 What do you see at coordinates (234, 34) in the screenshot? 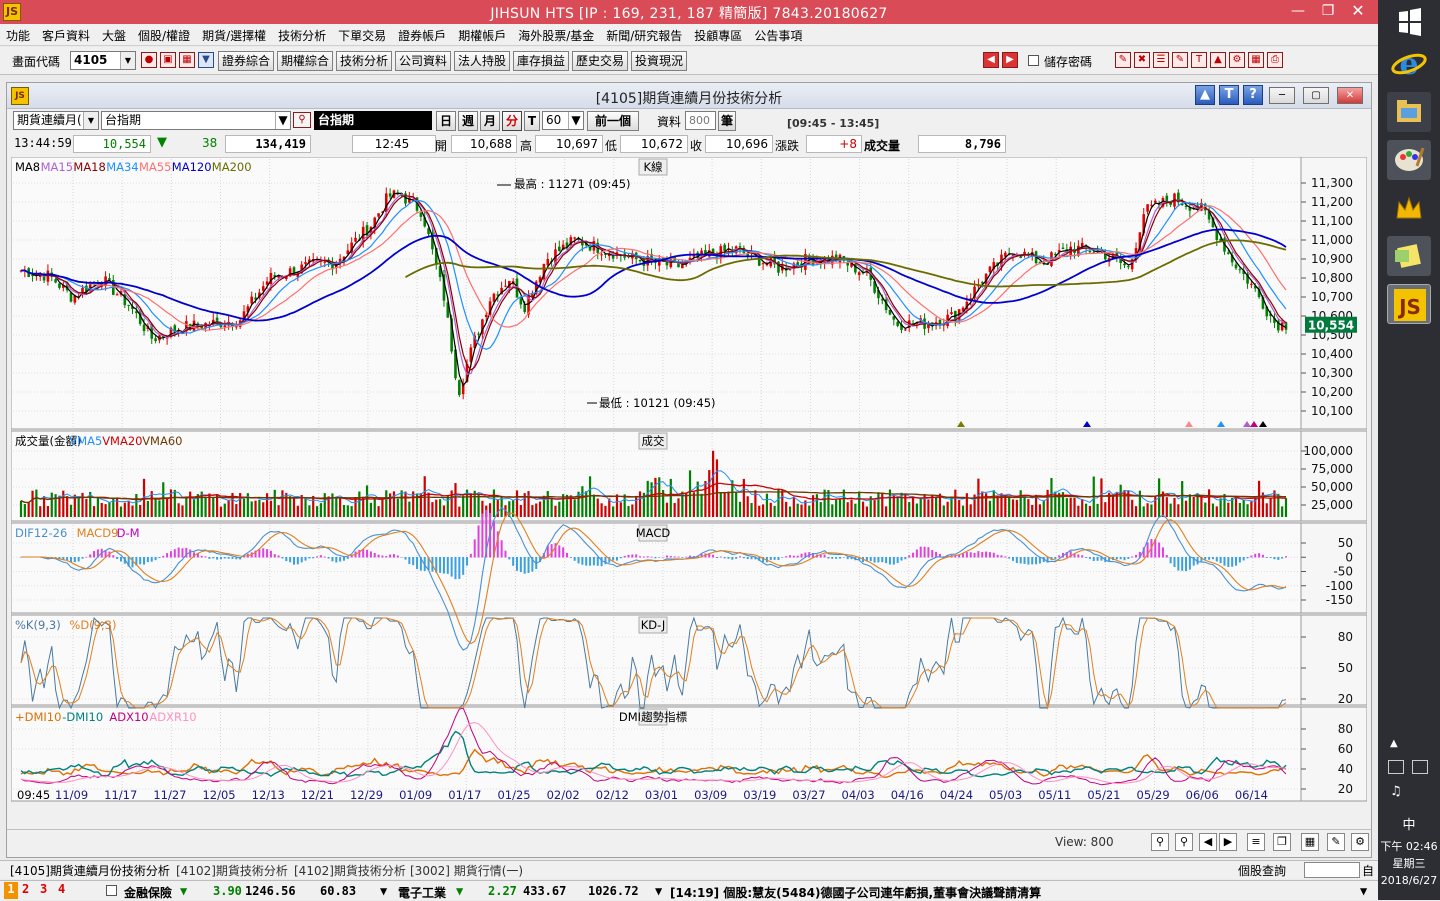
I see `menu-item: 期貨/選擇權` at bounding box center [234, 34].